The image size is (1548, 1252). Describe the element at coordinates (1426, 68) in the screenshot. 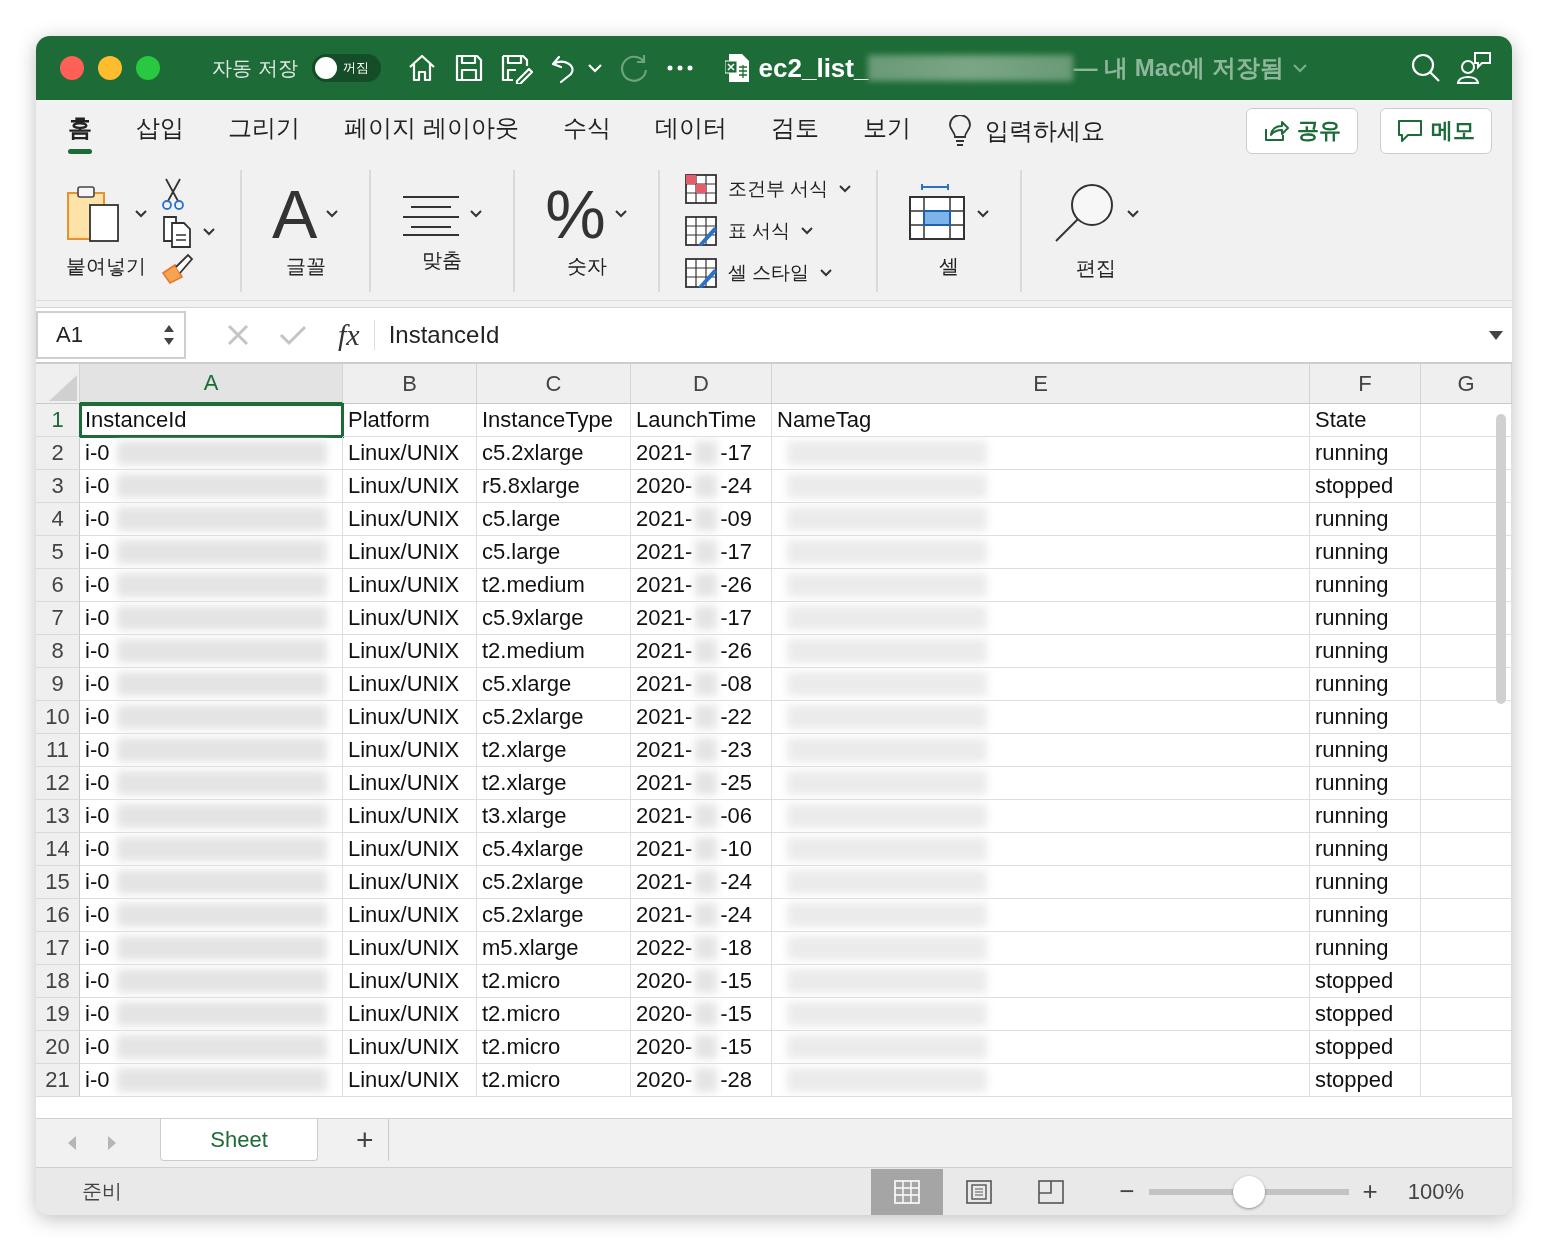

I see `search-icon` at that location.